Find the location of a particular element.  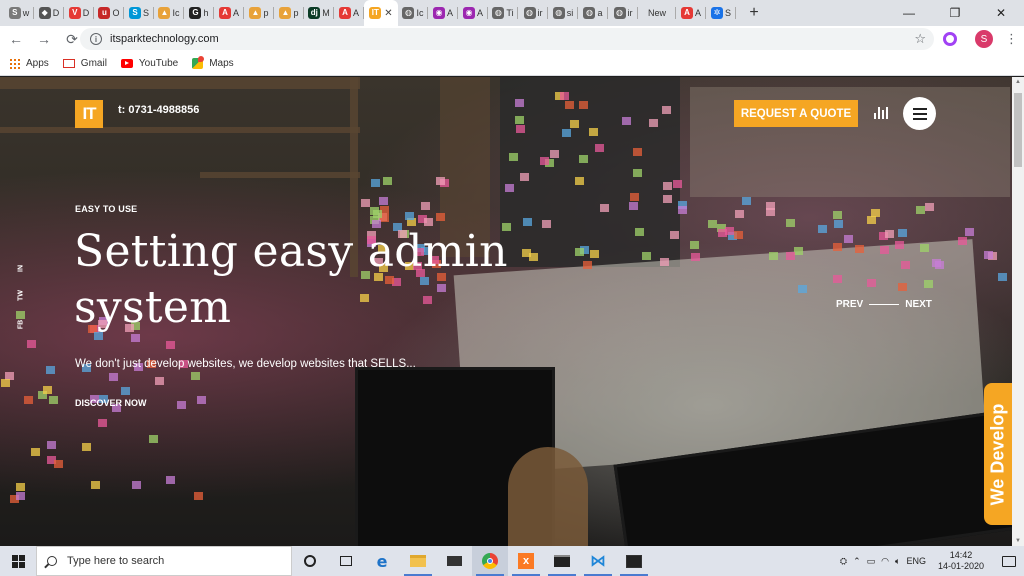

notification-center-icon is located at coordinates (1009, 561).